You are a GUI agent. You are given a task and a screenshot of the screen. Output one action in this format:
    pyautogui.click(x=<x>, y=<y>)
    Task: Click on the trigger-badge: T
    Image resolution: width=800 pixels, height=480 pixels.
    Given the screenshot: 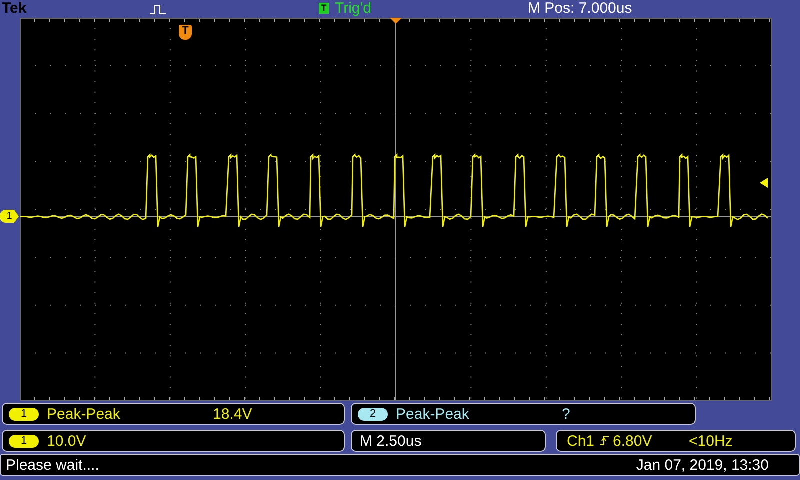 What is the action you would take?
    pyautogui.click(x=324, y=8)
    